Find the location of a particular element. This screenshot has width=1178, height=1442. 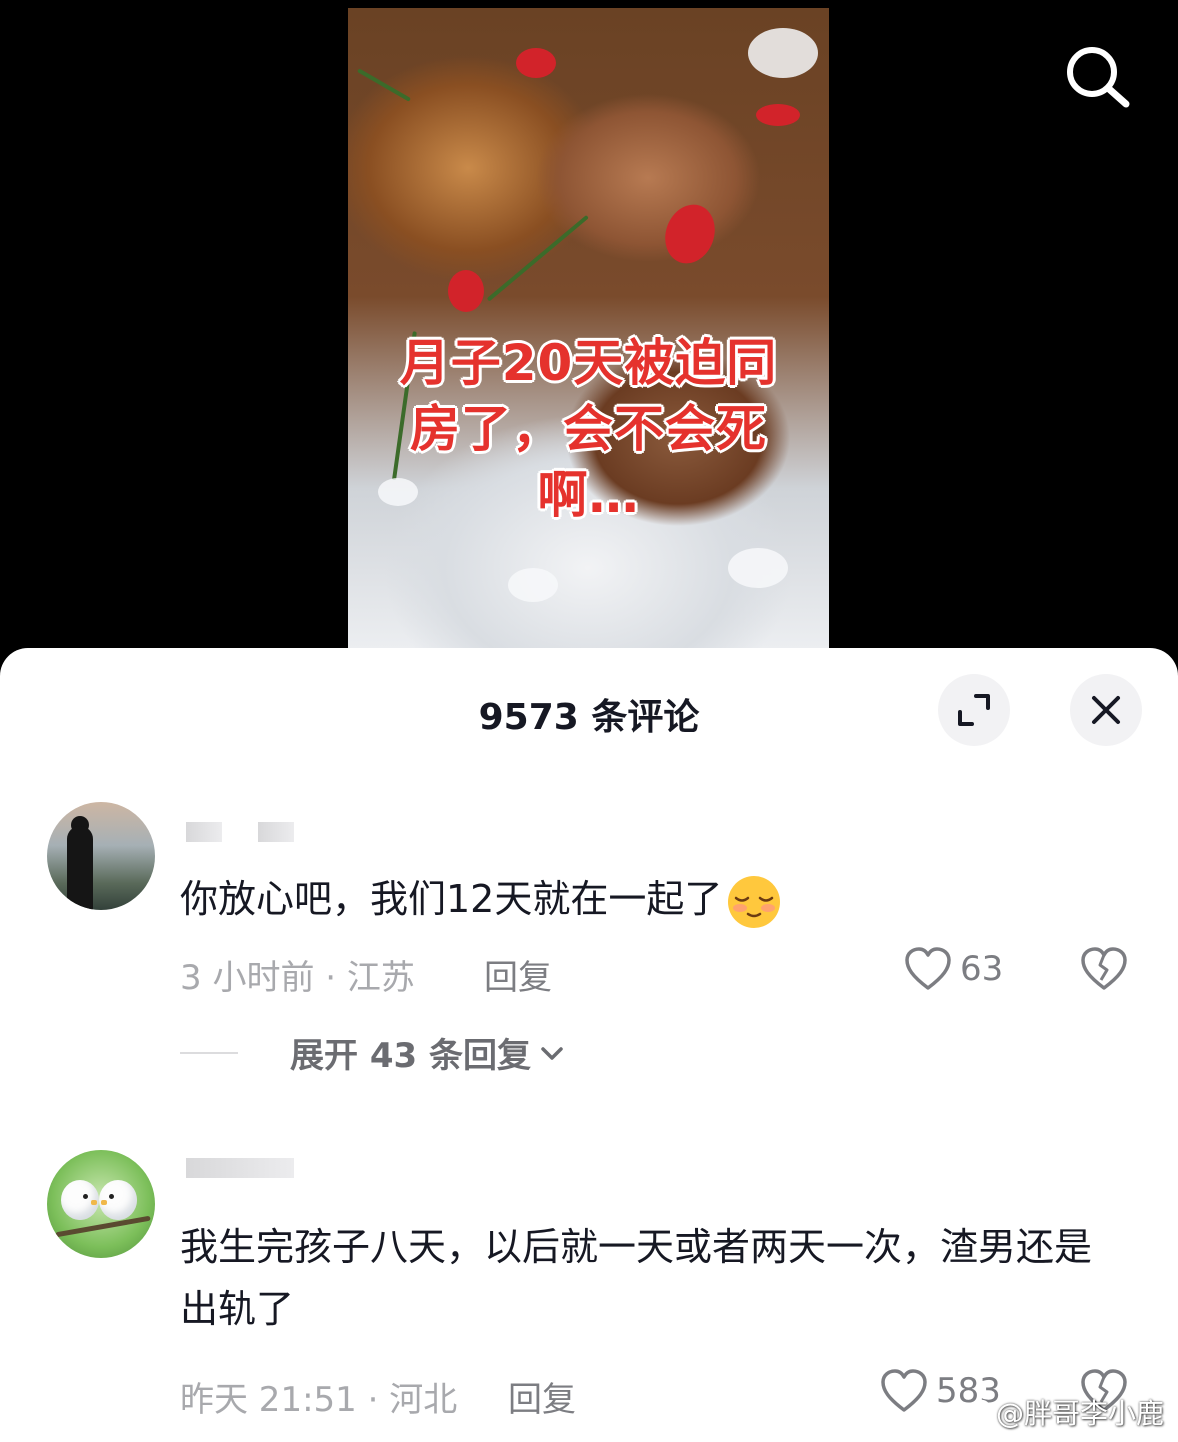

chevron-down-icon is located at coordinates (552, 1053).